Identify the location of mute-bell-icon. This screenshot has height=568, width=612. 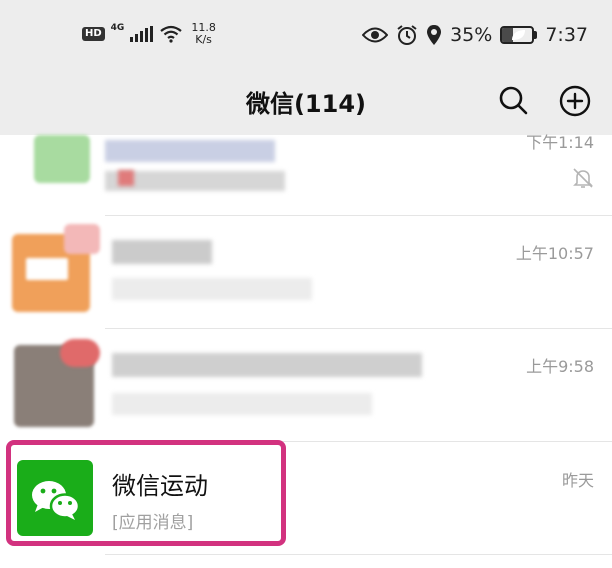
(583, 178).